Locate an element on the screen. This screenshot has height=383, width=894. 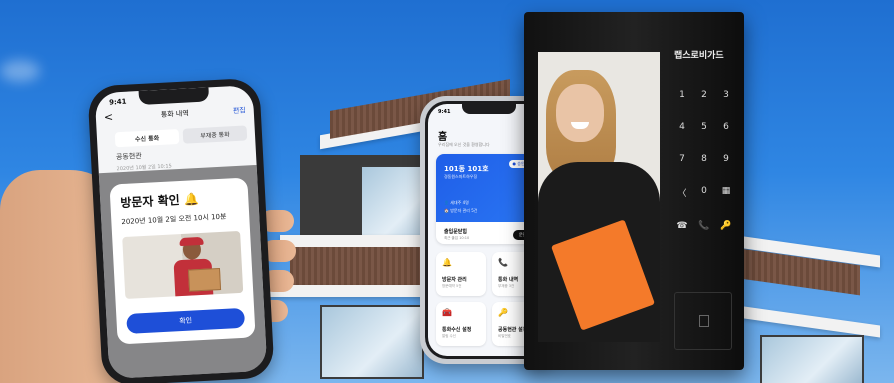
keypad: 1 2 3 4 5 6 7 8 9 〈 0 ▦ ☎ 📞 🔑 is located at coordinates (704, 160).